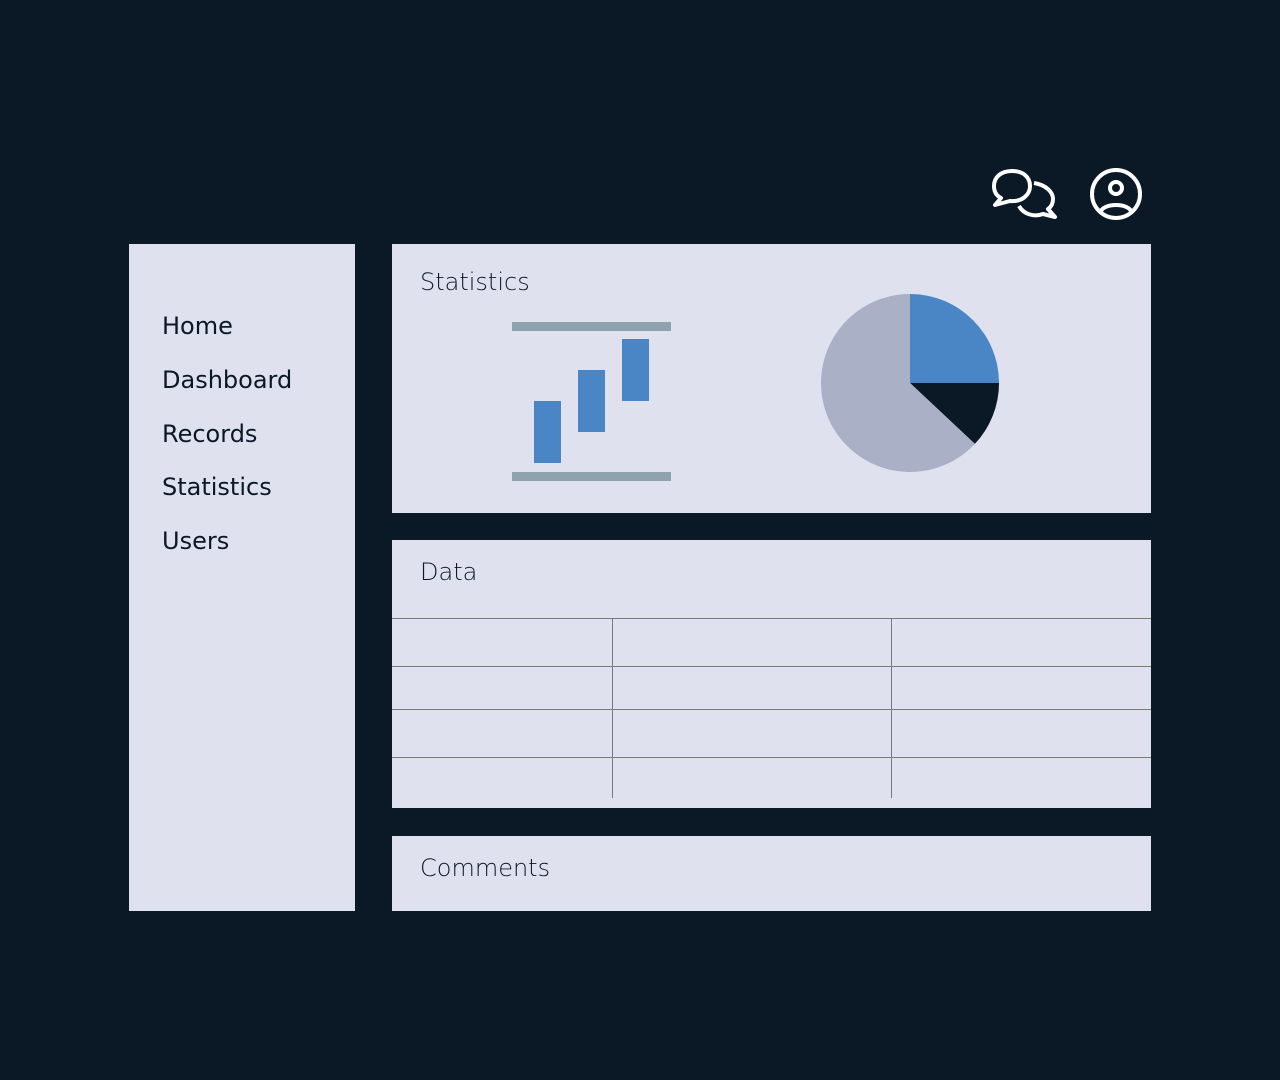  Describe the element at coordinates (591, 476) in the screenshot. I see `bottom-rule` at that location.